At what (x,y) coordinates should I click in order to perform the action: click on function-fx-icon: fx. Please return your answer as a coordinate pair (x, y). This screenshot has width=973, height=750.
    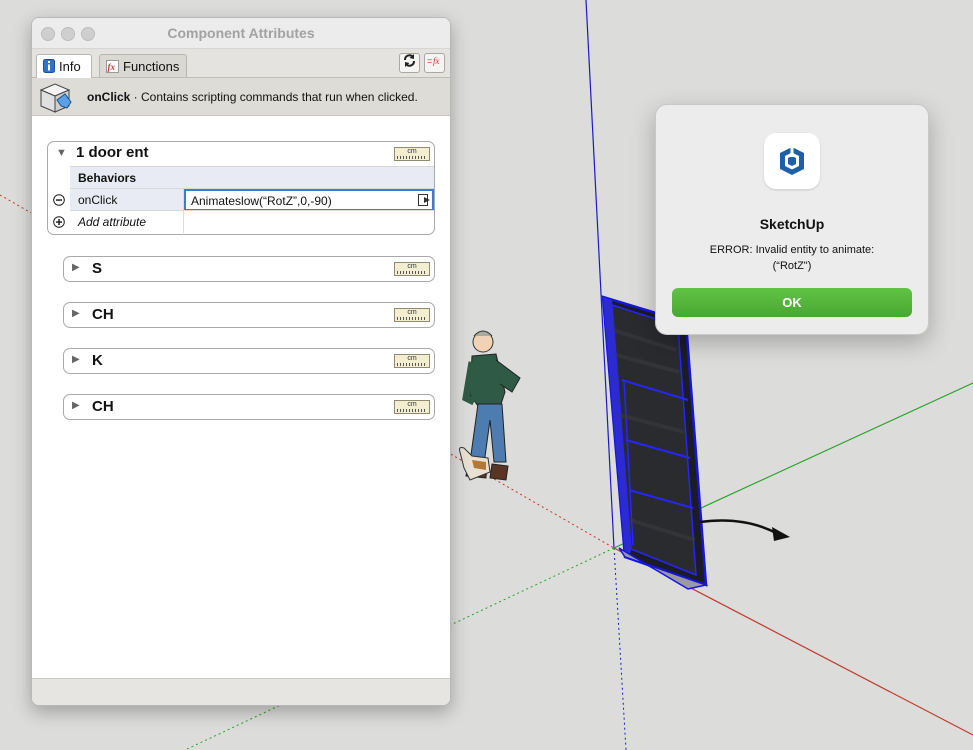
    Looking at the image, I should click on (112, 68).